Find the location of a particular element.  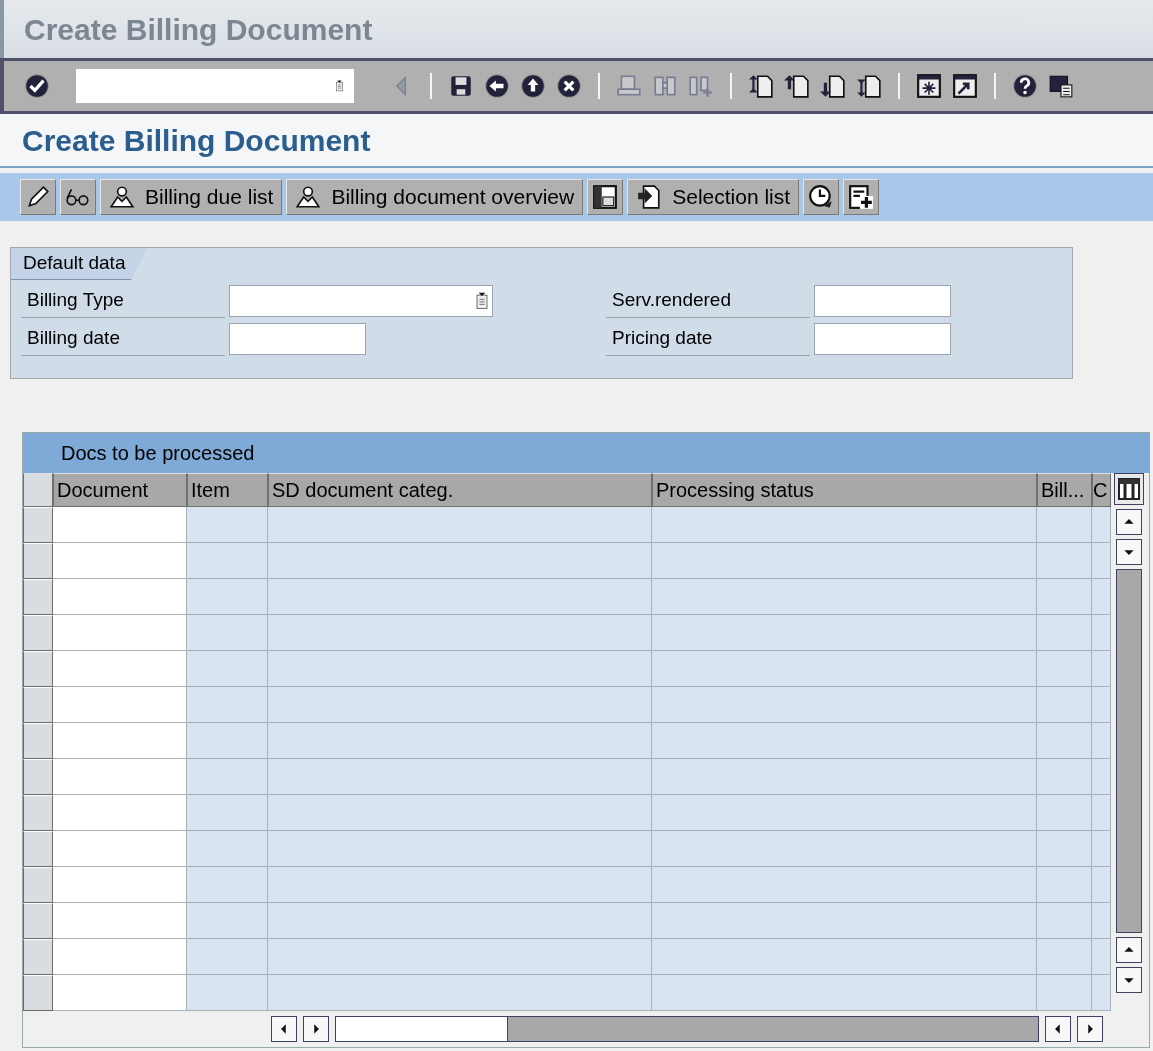

column-header: Document is located at coordinates (120, 490).